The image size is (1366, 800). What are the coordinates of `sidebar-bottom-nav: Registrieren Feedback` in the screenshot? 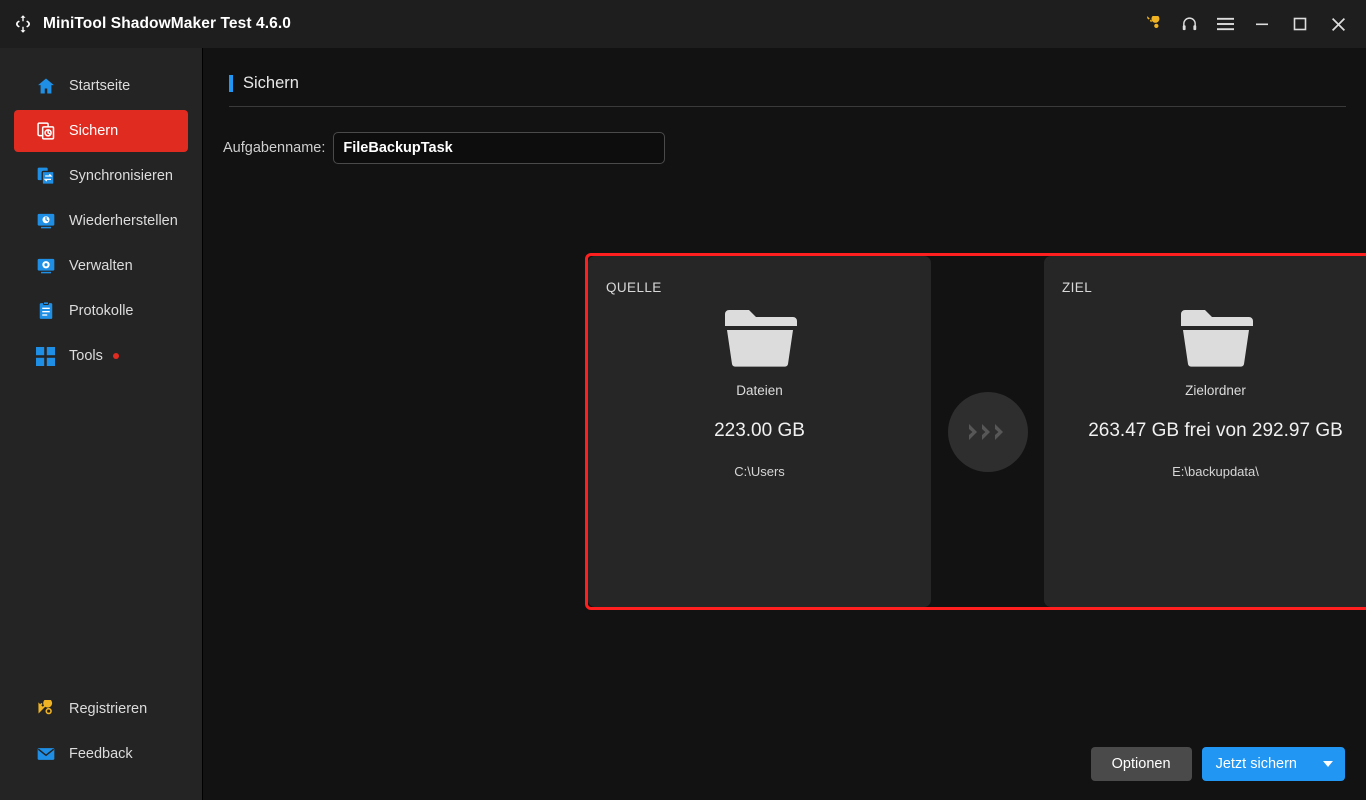 It's located at (101, 744).